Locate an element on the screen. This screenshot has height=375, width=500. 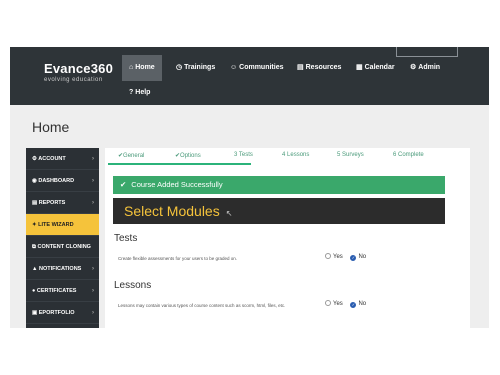
sidebar-item-label: ACCOUNT is located at coordinates (52, 159).